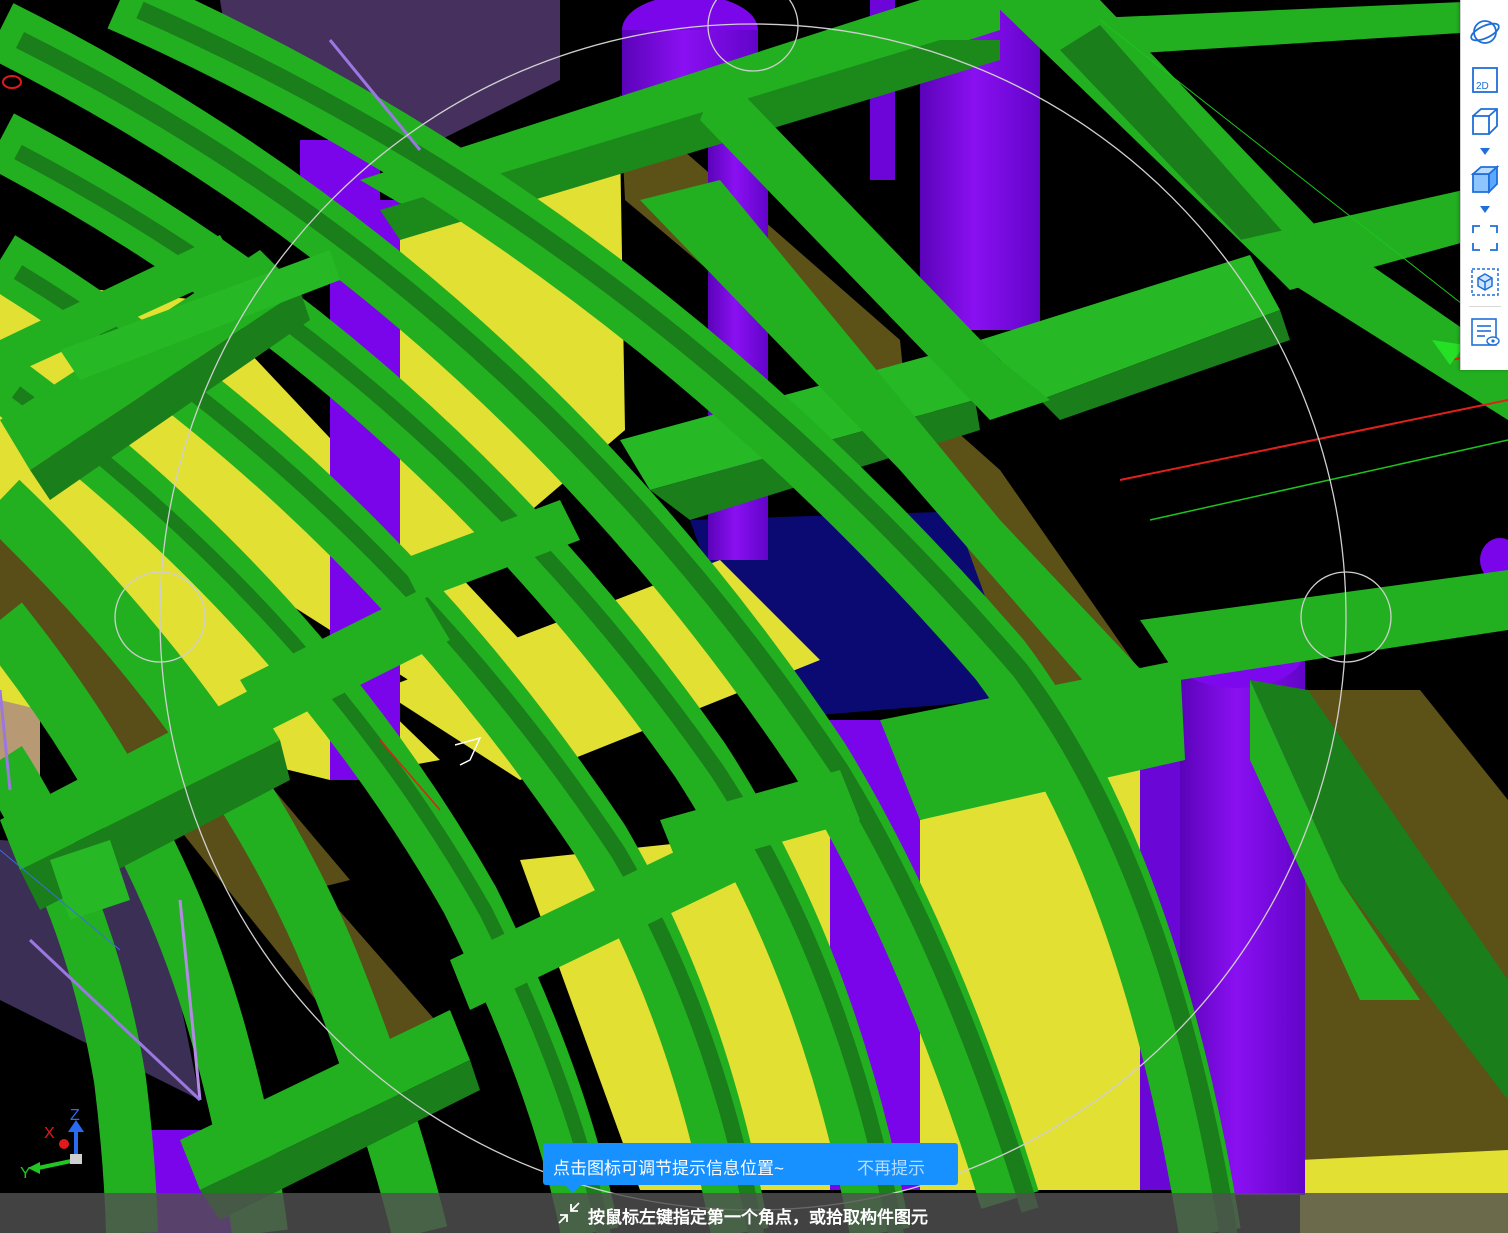 This screenshot has height=1233, width=1508. I want to click on tip-dismiss-link: 不再提示, so click(891, 1166).